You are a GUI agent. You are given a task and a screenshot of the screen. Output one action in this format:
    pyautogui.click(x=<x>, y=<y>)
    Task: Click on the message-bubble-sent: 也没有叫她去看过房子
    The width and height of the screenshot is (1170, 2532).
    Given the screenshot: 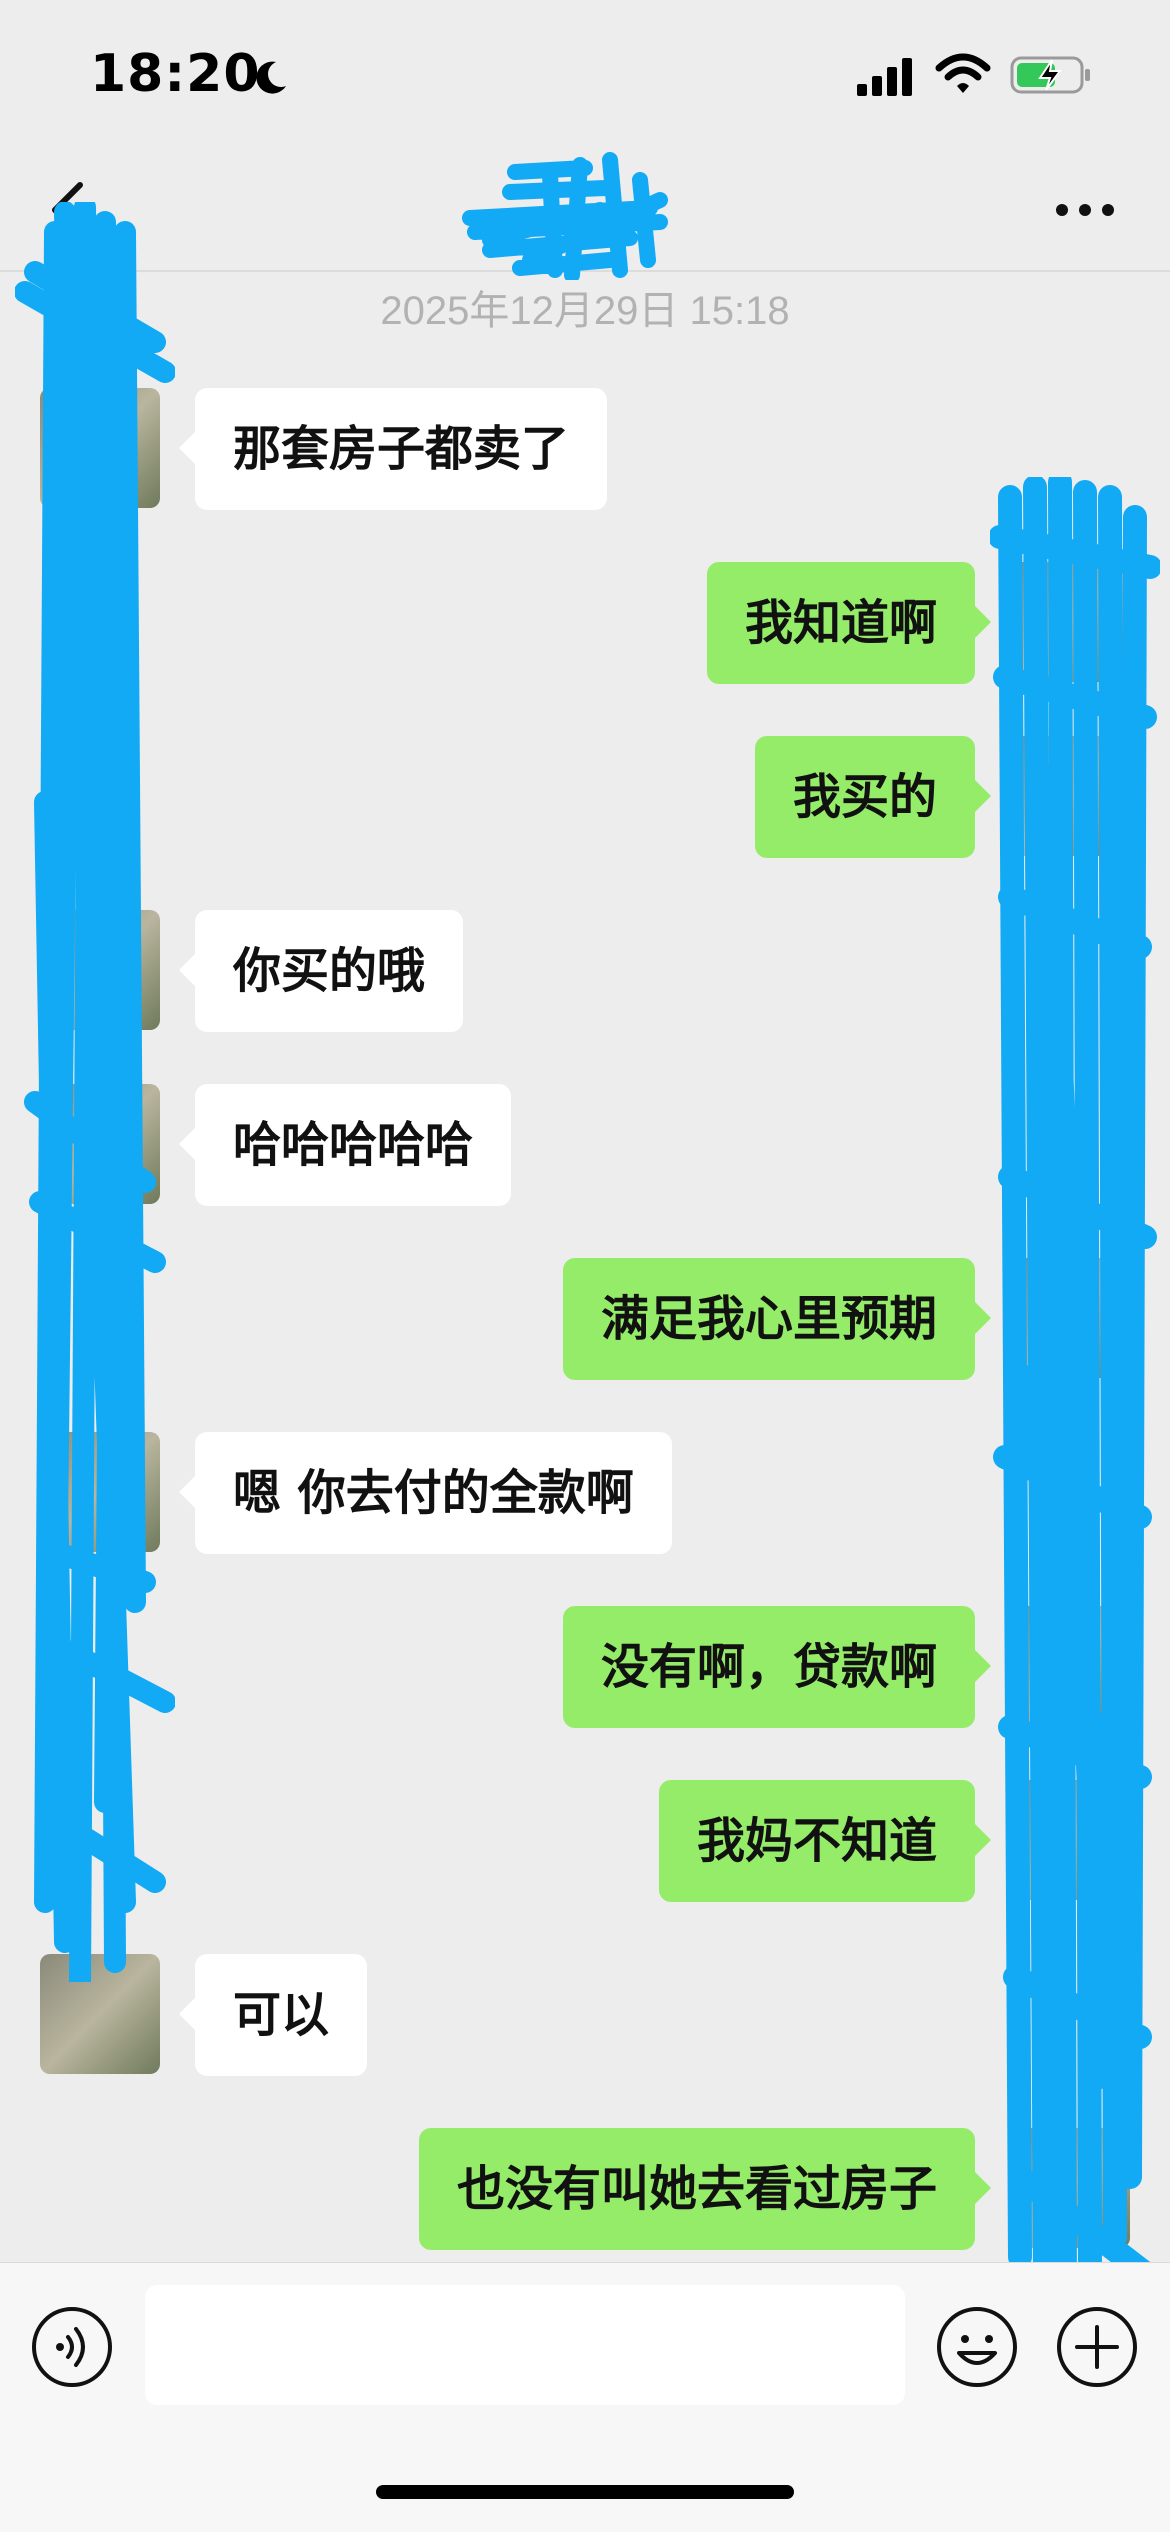 What is the action you would take?
    pyautogui.click(x=705, y=2189)
    